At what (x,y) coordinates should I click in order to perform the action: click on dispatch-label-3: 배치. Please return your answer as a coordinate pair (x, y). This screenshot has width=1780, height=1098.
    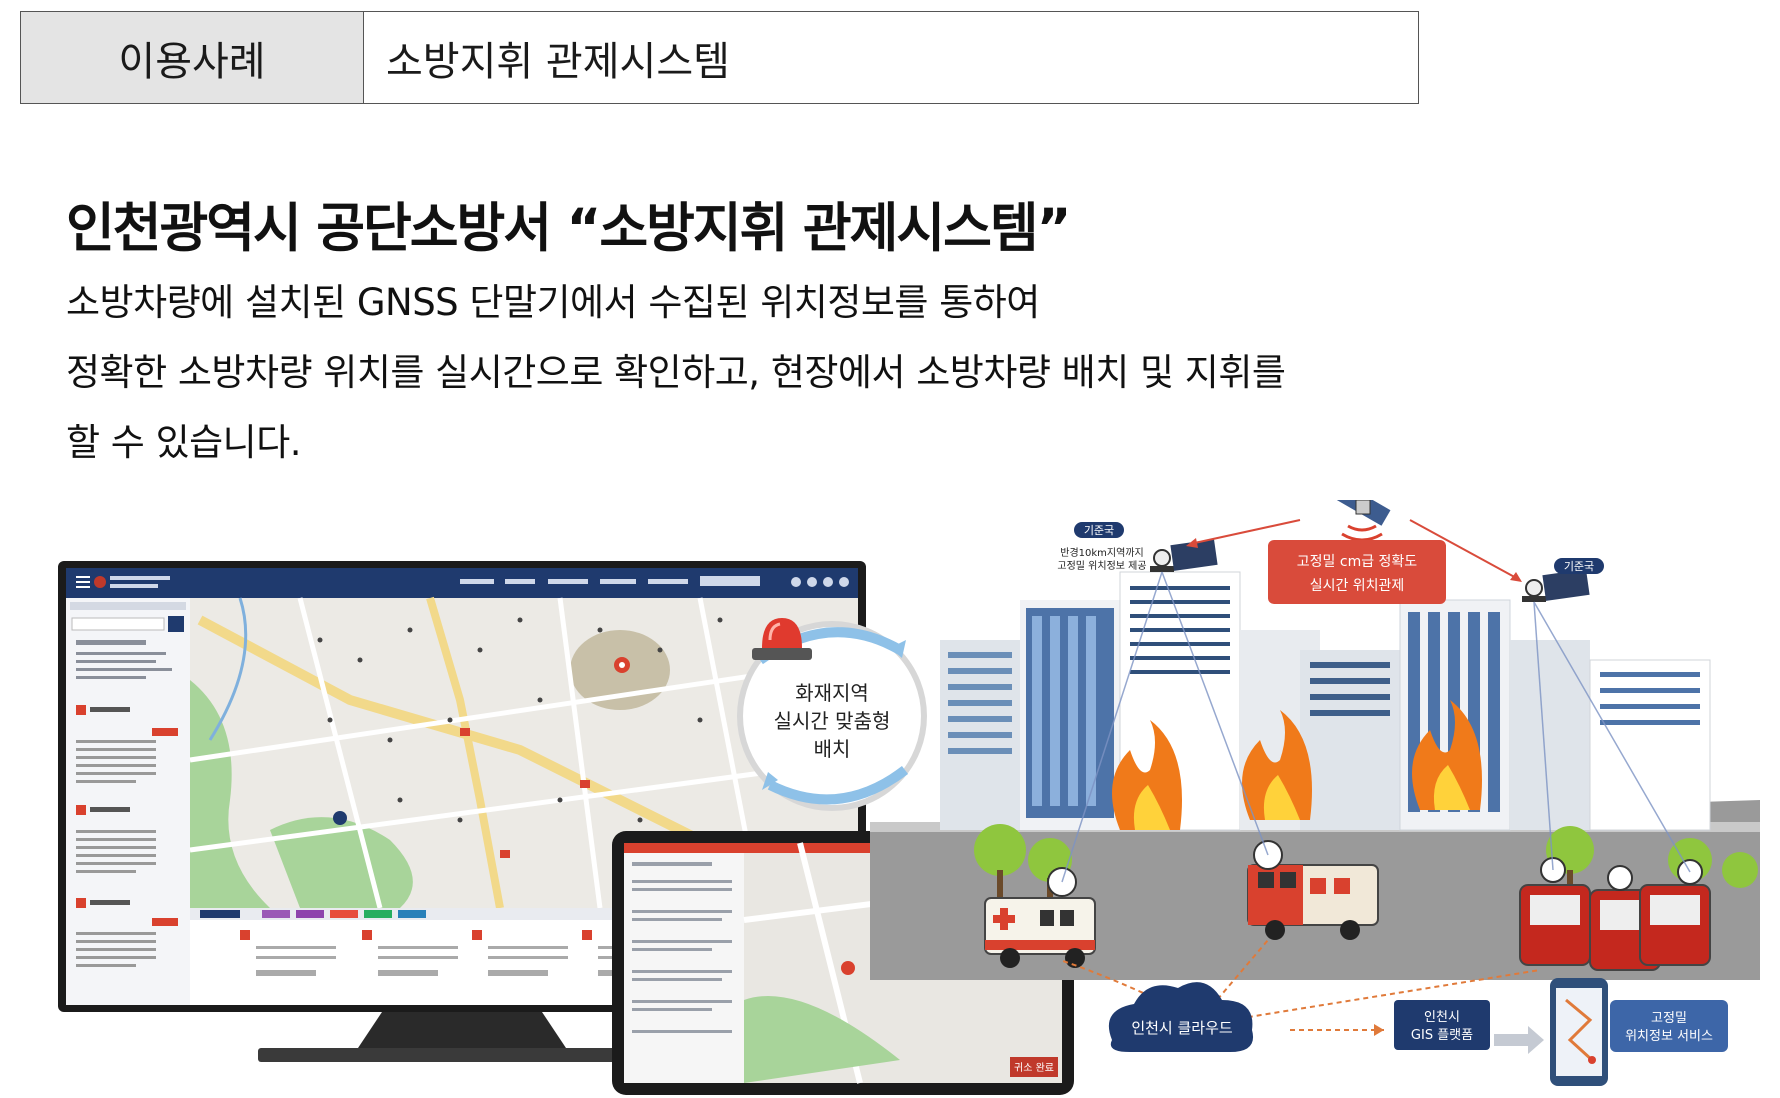
    Looking at the image, I should click on (832, 749).